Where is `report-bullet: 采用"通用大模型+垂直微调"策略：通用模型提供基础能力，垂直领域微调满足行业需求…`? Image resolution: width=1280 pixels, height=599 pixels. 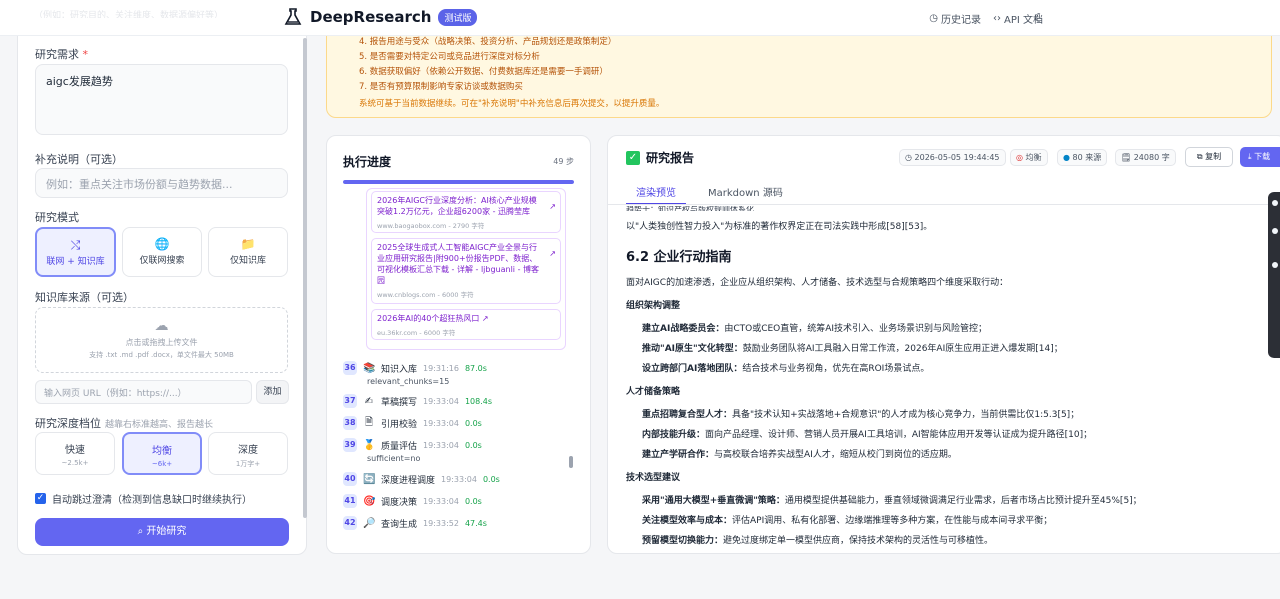 report-bullet: 采用"通用大模型+垂直微调"策略：通用模型提供基础能力，垂直领域微调满足行业需求… is located at coordinates (892, 499).